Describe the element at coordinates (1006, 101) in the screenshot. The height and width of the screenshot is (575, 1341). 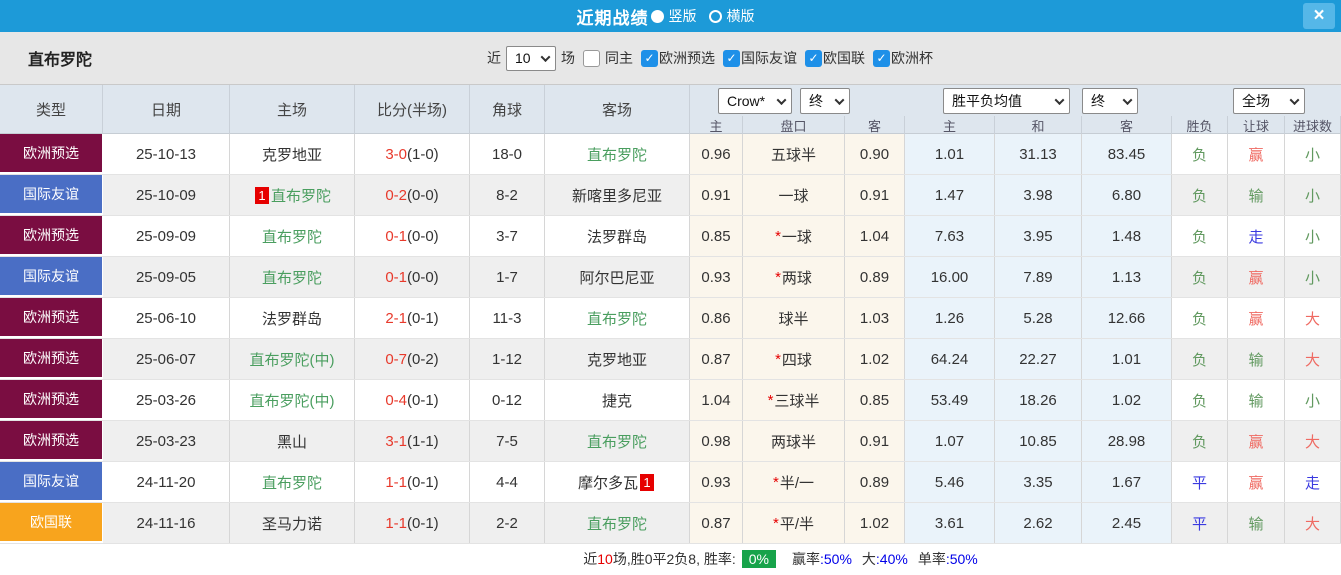
I see `avg-odds-select: 胜平负均值` at that location.